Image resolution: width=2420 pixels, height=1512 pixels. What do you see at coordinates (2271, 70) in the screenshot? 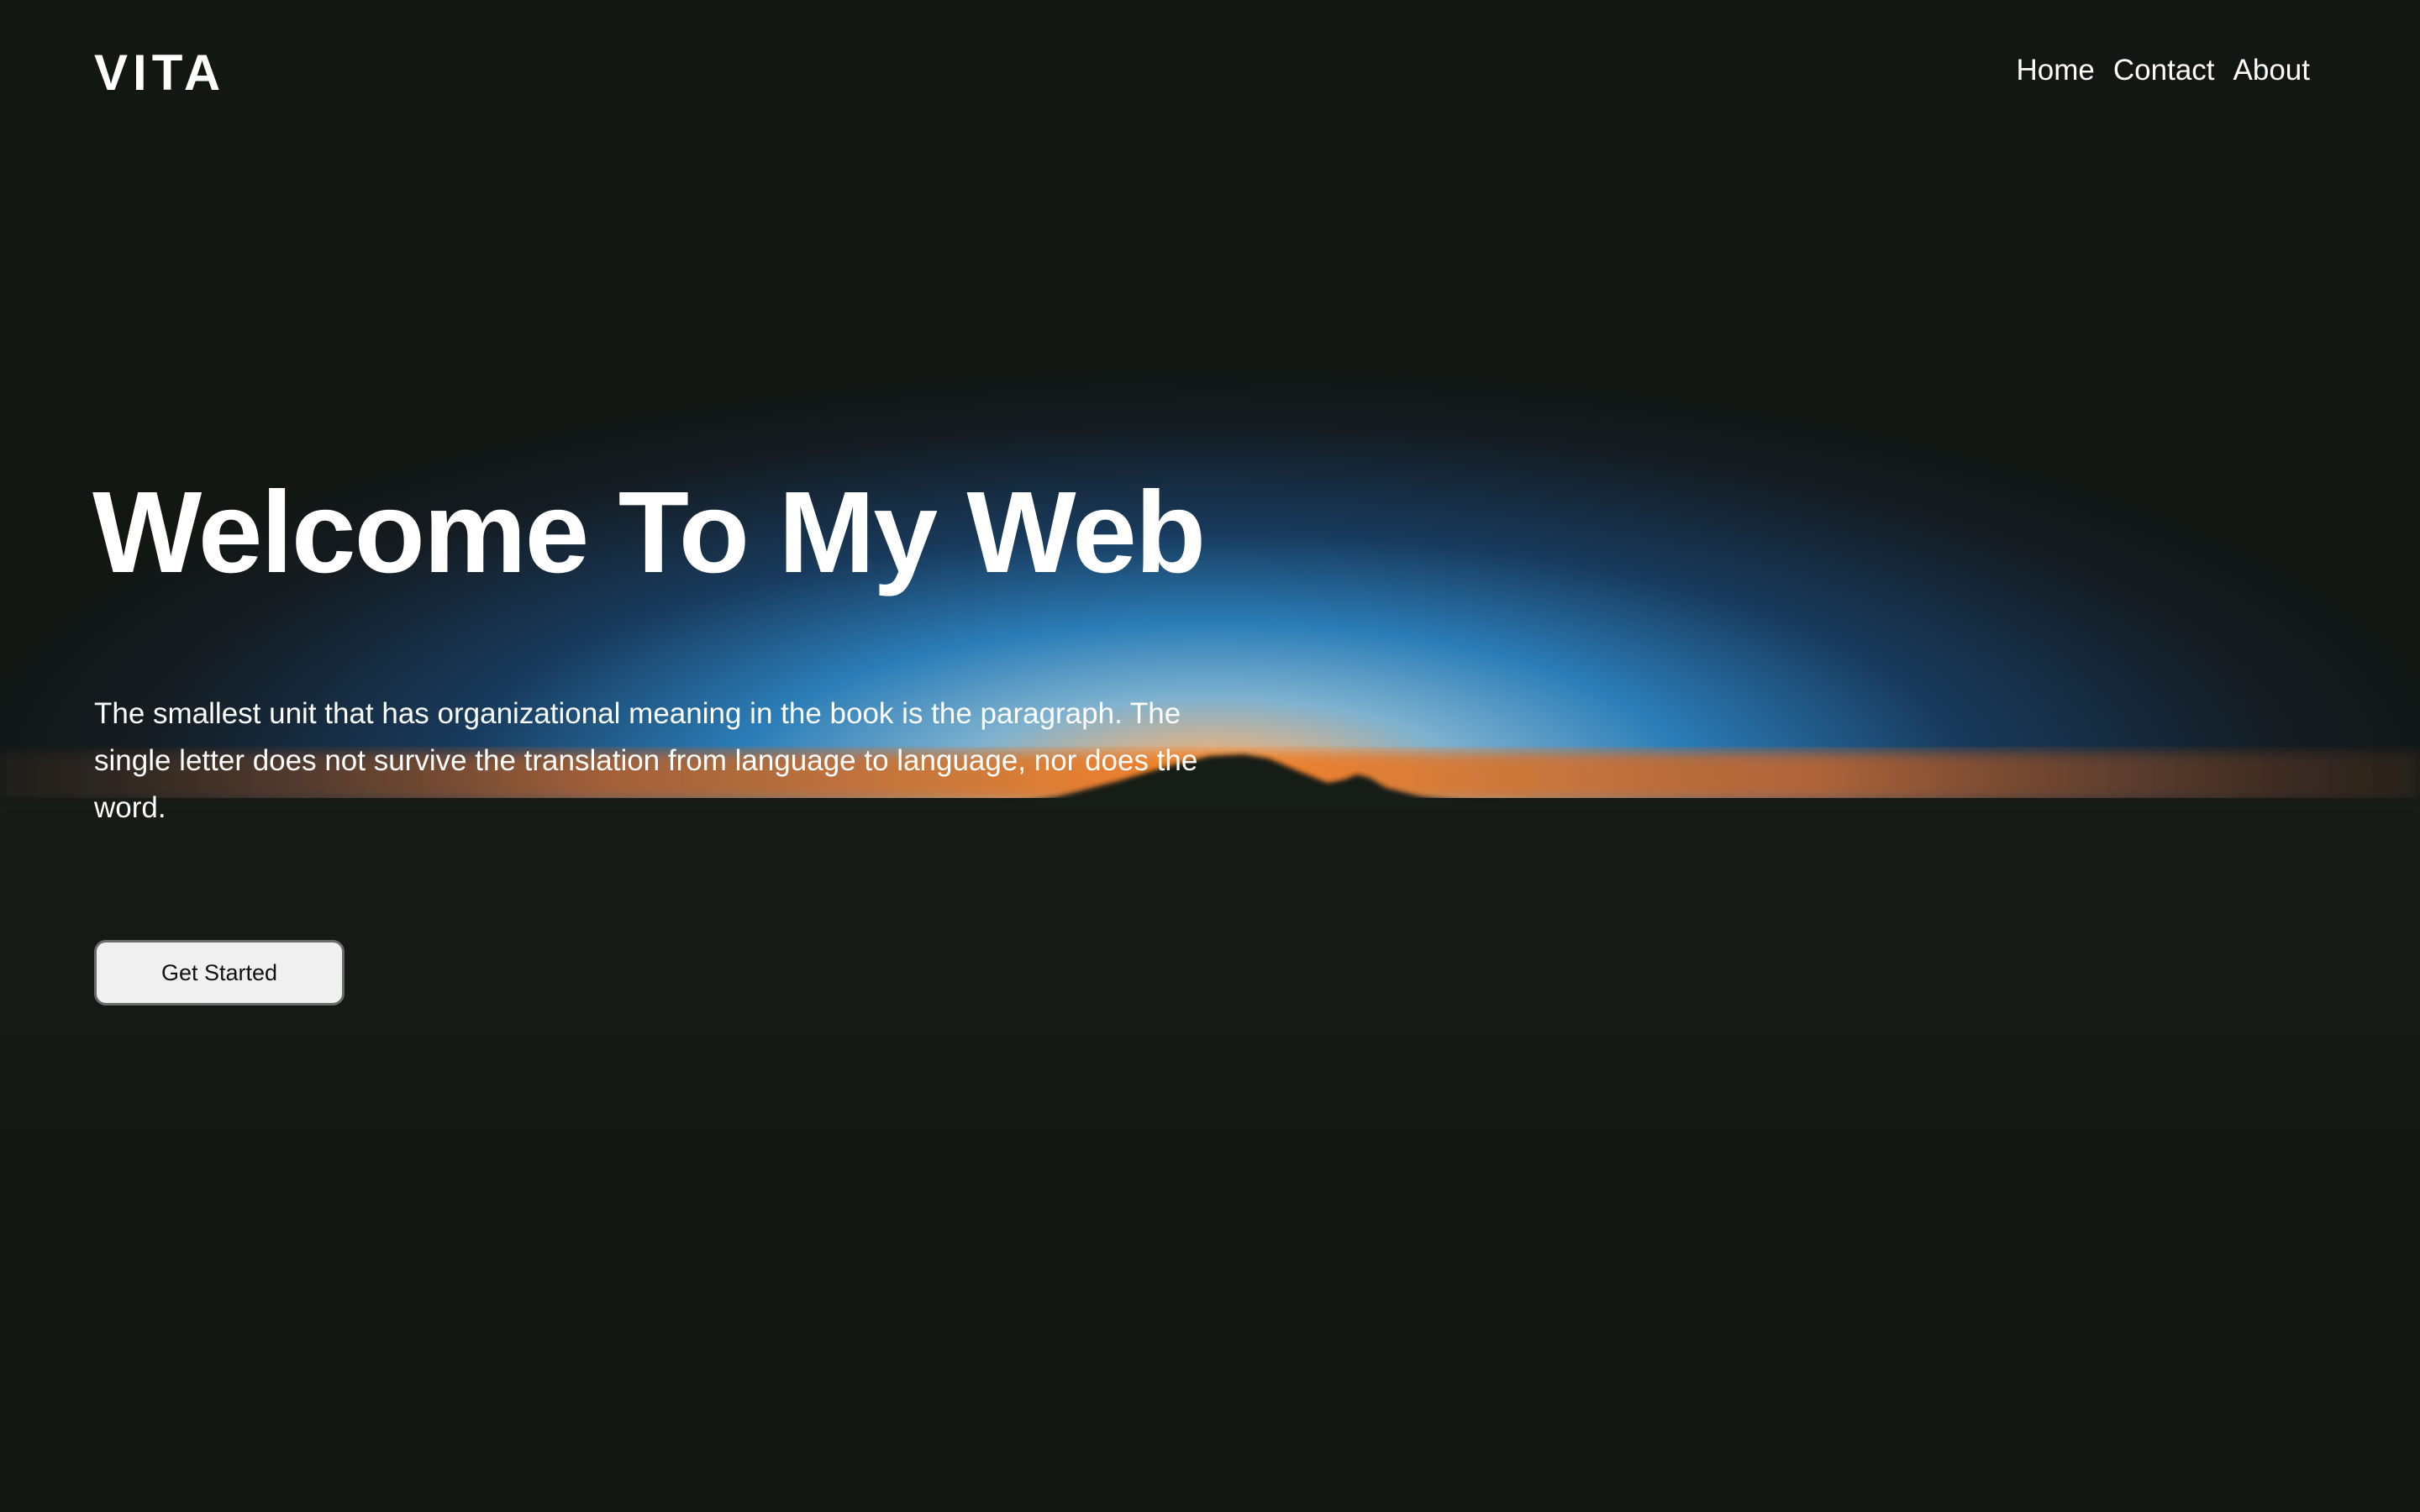
I see `nav-link-about: About` at bounding box center [2271, 70].